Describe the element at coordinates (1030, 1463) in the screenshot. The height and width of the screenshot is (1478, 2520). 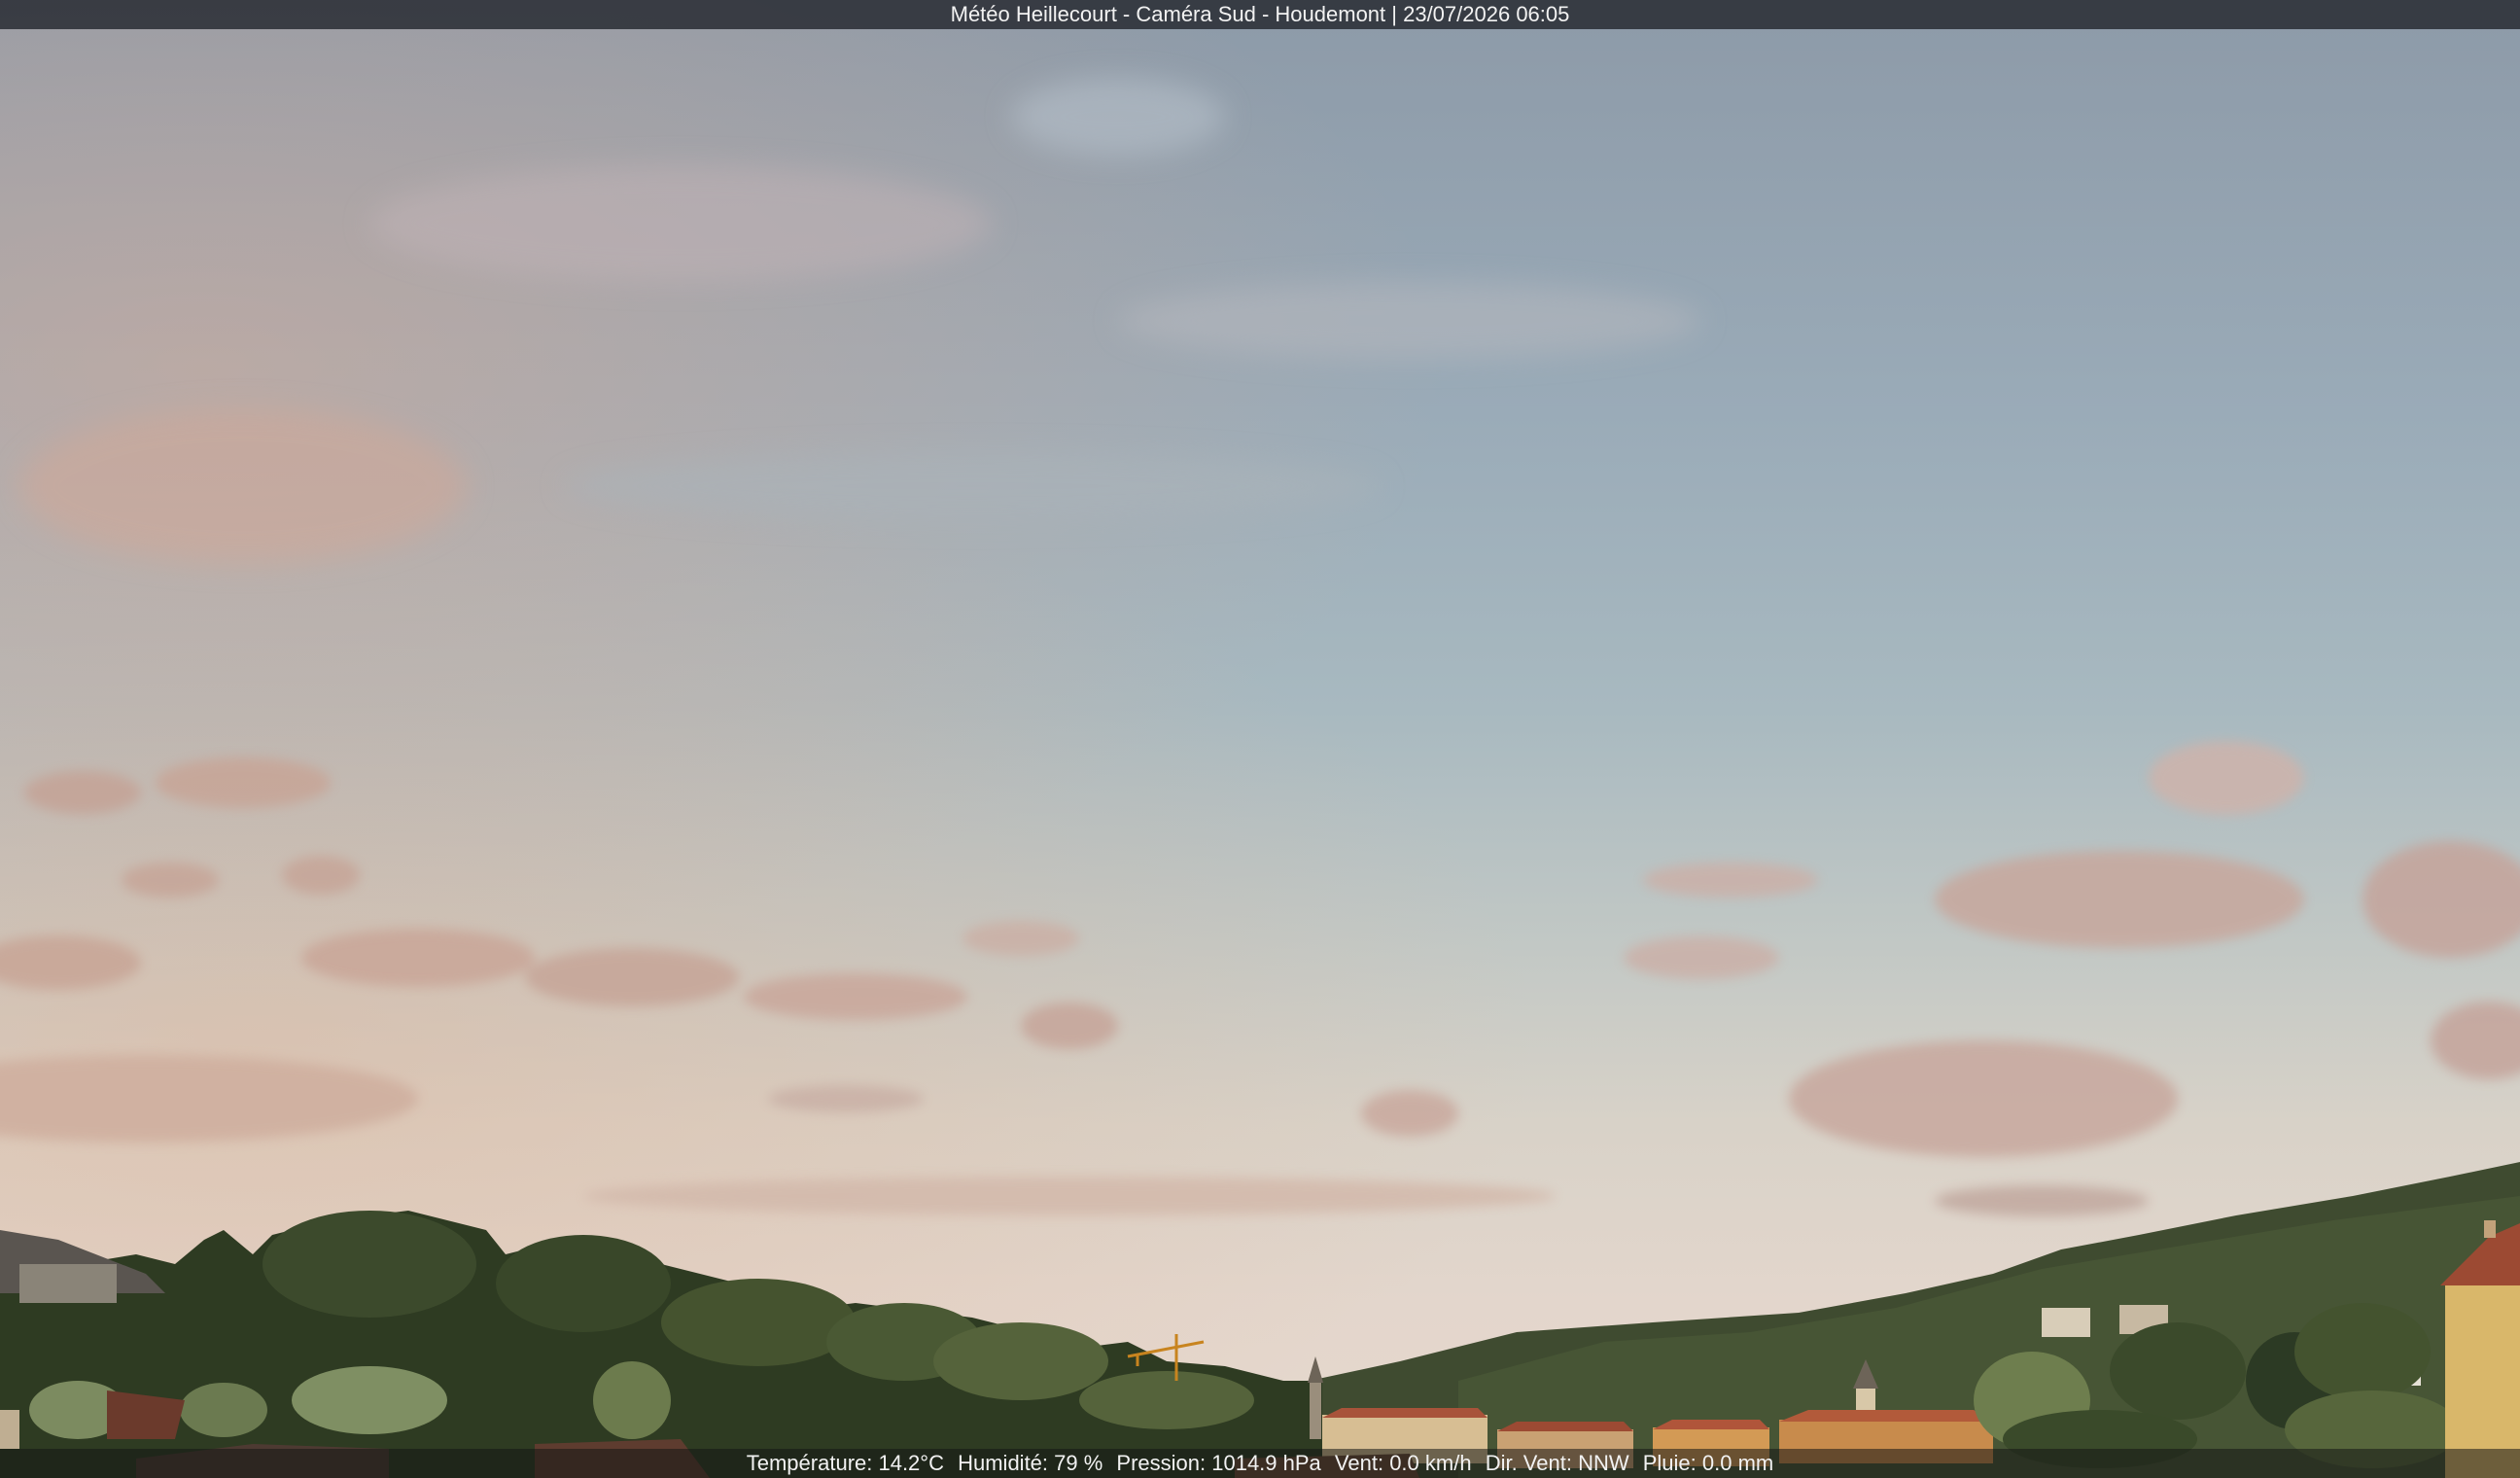
I see `humidity-reading: Humidité: 79 %` at that location.